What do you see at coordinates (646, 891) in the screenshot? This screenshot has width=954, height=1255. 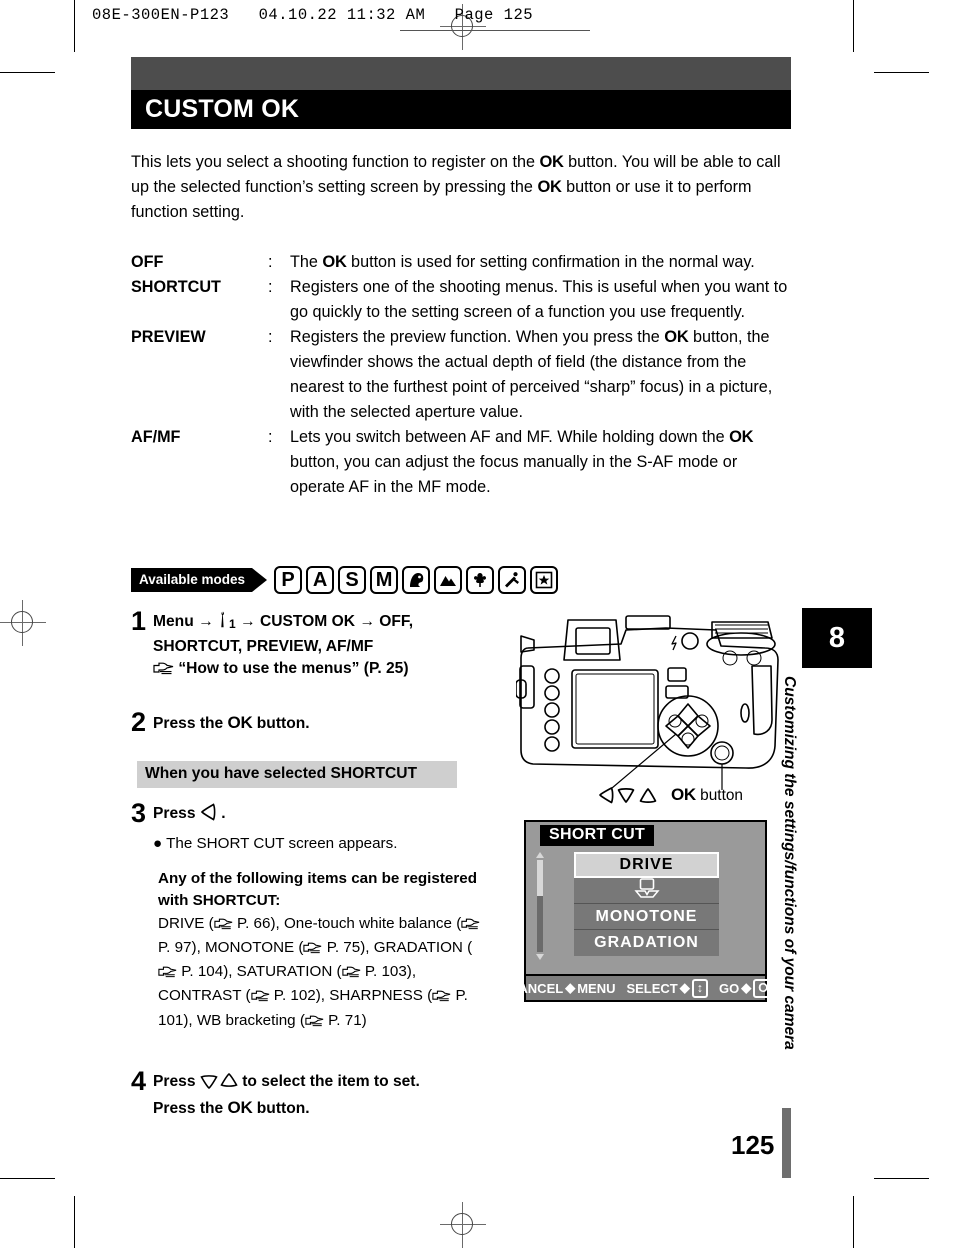 I see `lcd-menu-item-one-touch-wb` at bounding box center [646, 891].